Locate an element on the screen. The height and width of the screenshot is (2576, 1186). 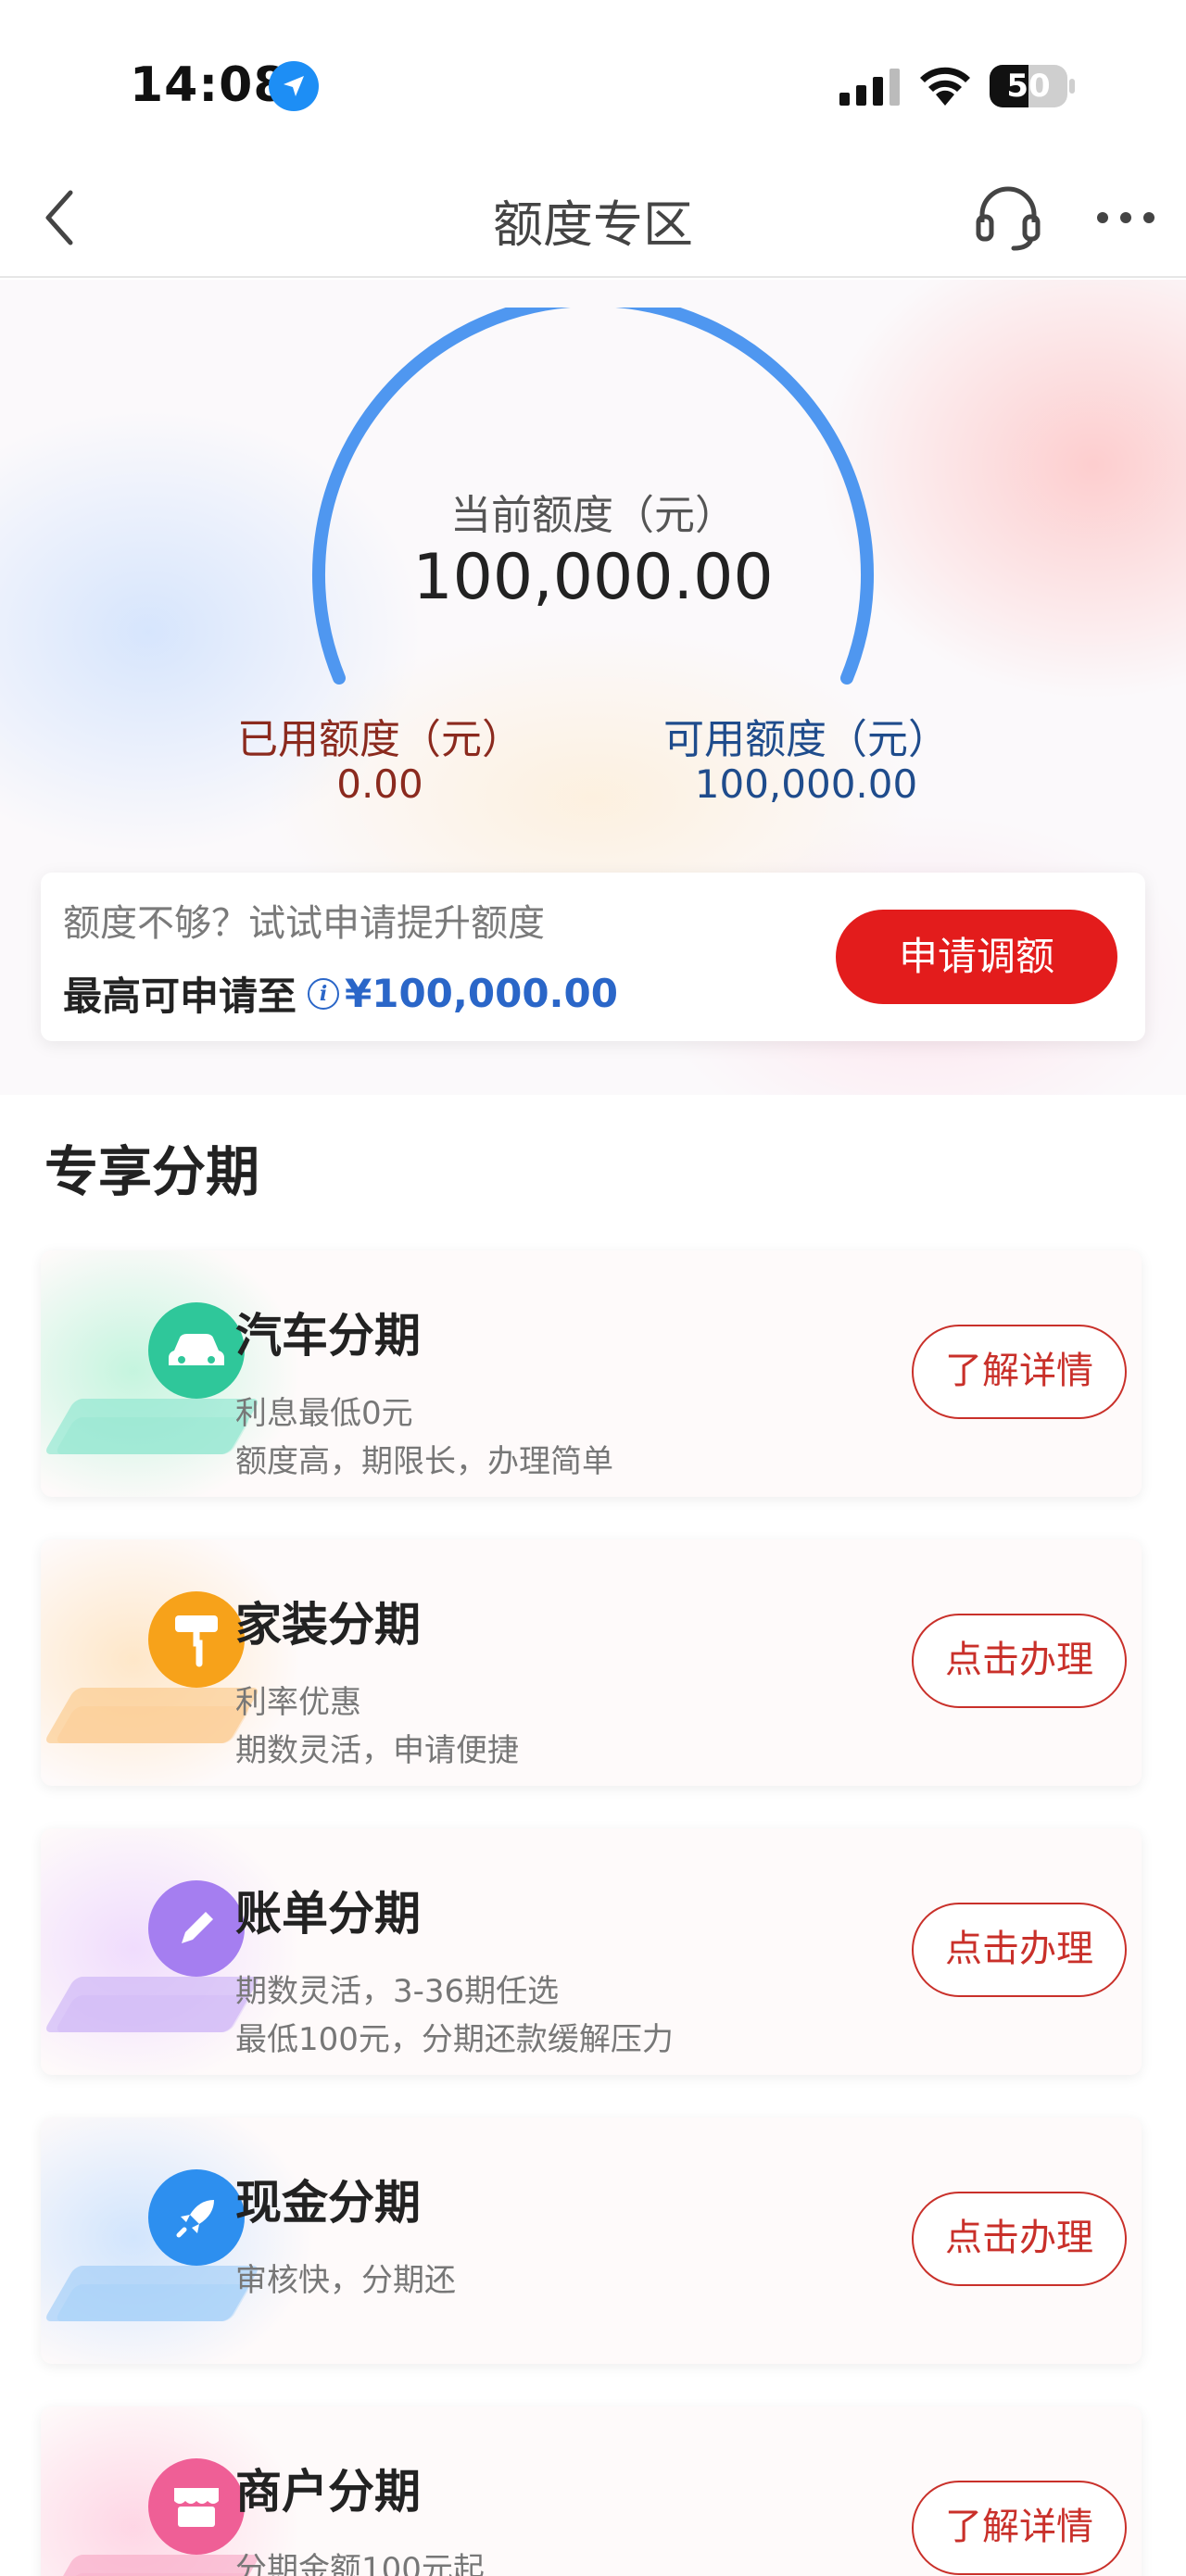
raise-limit-card: 额度不够？试试申请提升额度 最高可申请至 i ¥100,000.00 申请调额 is located at coordinates (593, 957).